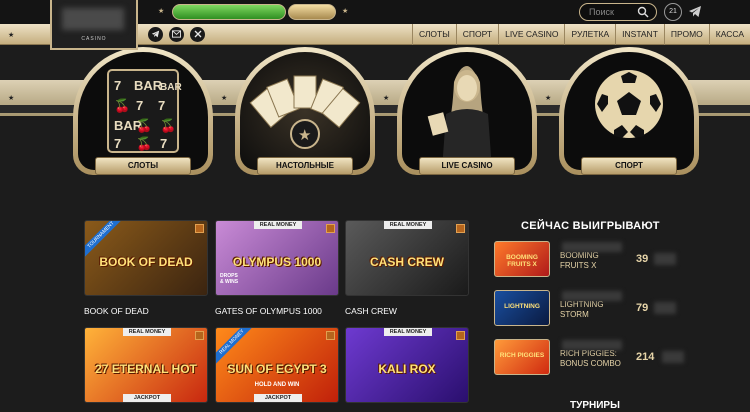 Image resolution: width=750 pixels, height=412 pixels. I want to click on winner-game-thumbnail: RICH PIGGIES, so click(522, 357).